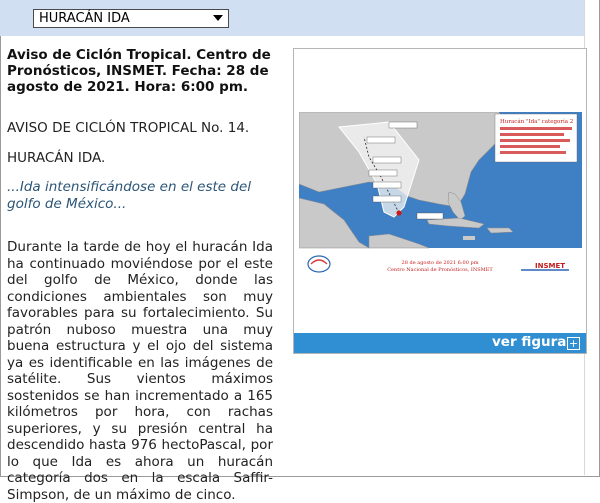 This screenshot has height=503, width=600. What do you see at coordinates (128, 128) in the screenshot?
I see `notice-number: AVISO DE CICLÓN TROPICAL No. 14.` at bounding box center [128, 128].